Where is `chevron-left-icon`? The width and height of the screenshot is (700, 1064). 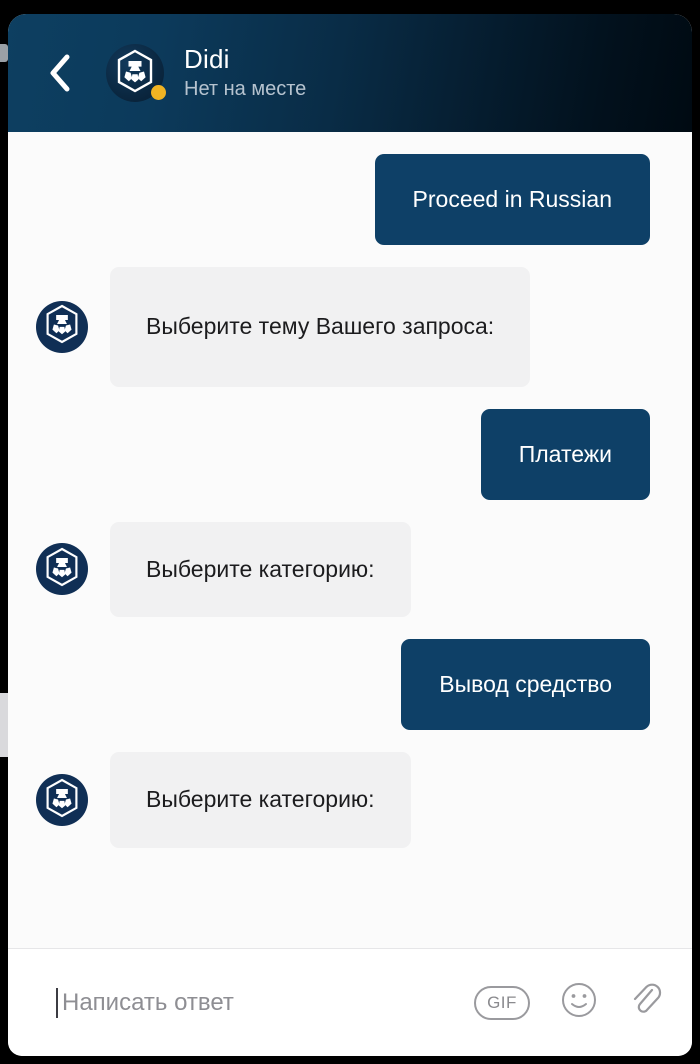 chevron-left-icon is located at coordinates (60, 73).